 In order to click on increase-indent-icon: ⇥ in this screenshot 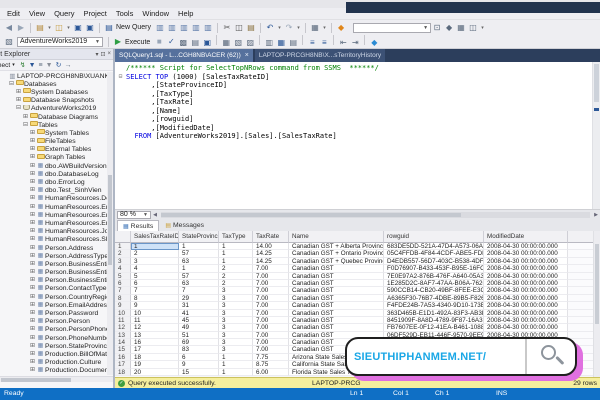, I will do `click(355, 43)`.